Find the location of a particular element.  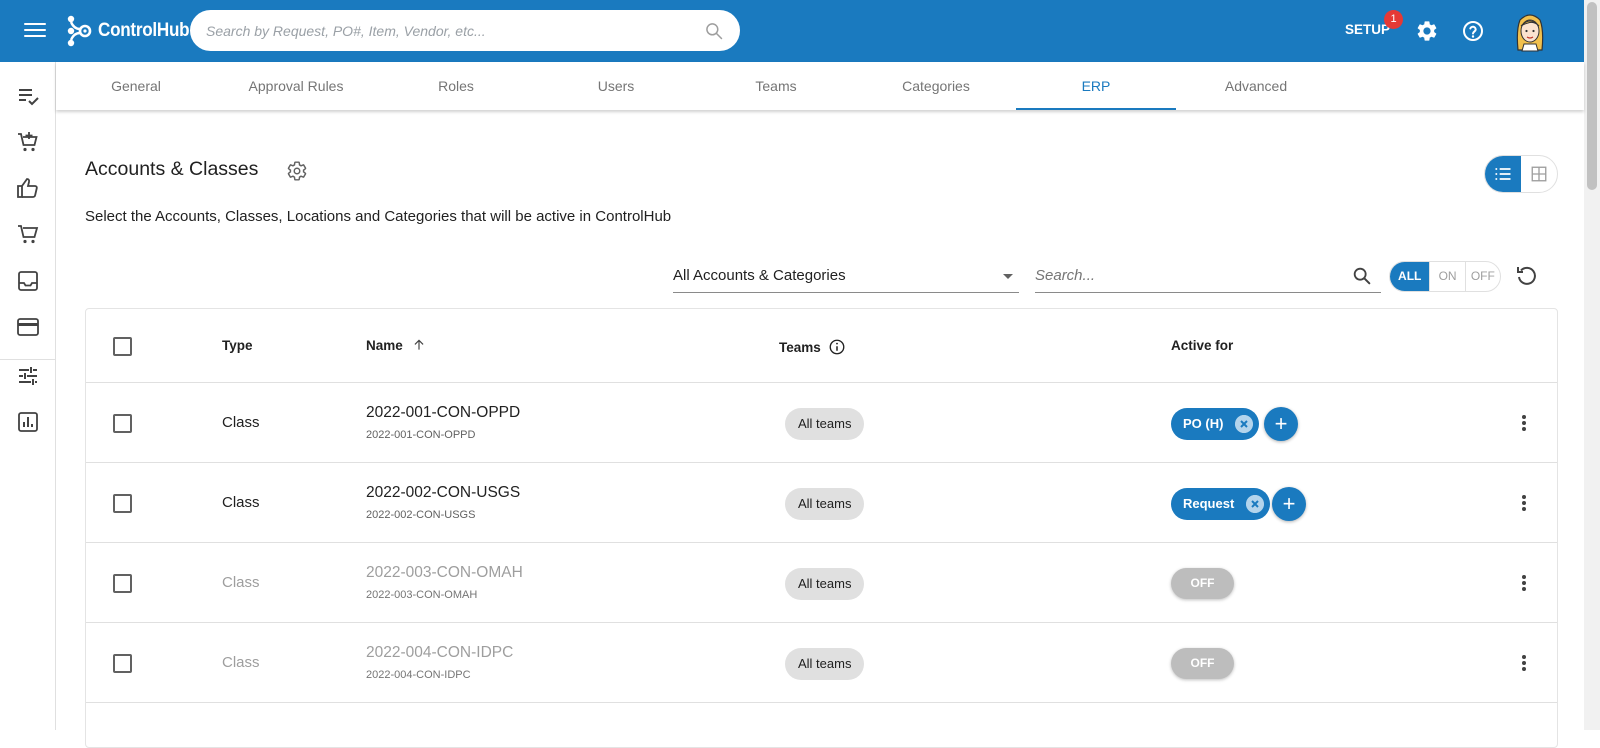

filter-all: ALL is located at coordinates (1410, 276).